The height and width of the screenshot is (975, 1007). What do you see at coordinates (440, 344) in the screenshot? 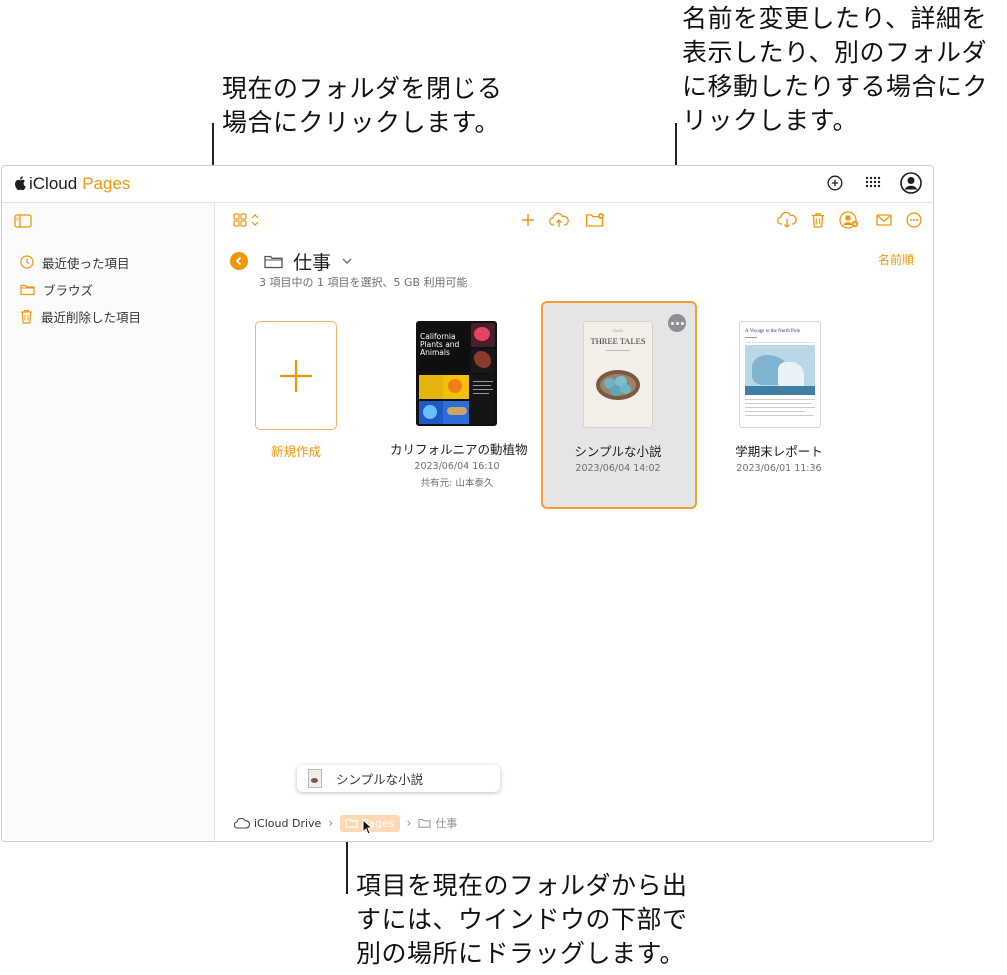
I see `thumbnail-title: California Plants and Animals` at bounding box center [440, 344].